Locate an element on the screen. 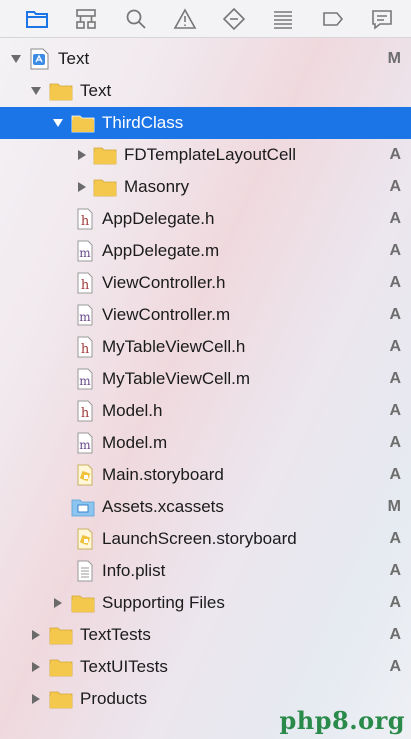  tree-row: ThirdClass is located at coordinates (205, 123).